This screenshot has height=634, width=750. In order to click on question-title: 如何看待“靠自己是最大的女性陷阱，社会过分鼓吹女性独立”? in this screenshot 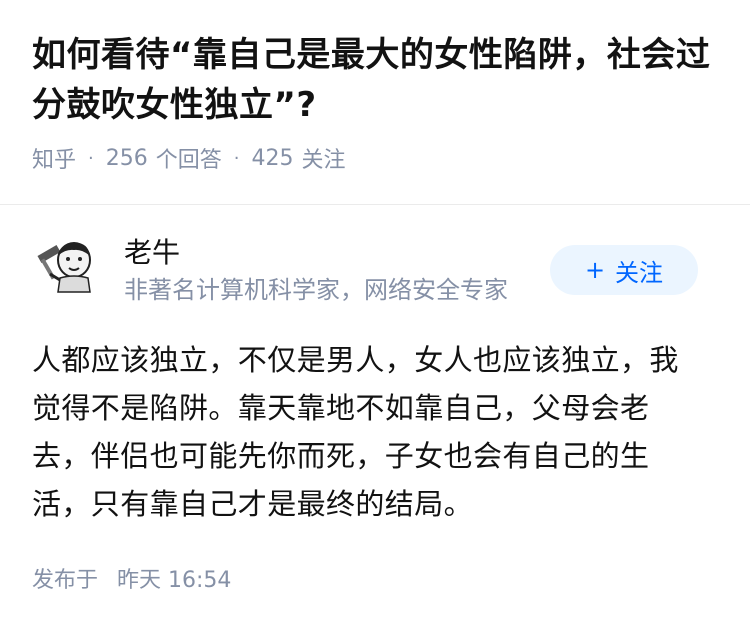, I will do `click(375, 80)`.